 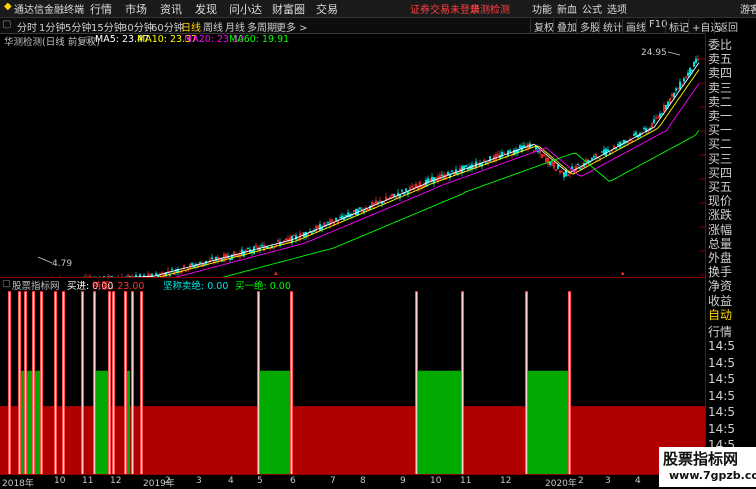 I want to click on auto-tab: 自动, so click(x=720, y=314).